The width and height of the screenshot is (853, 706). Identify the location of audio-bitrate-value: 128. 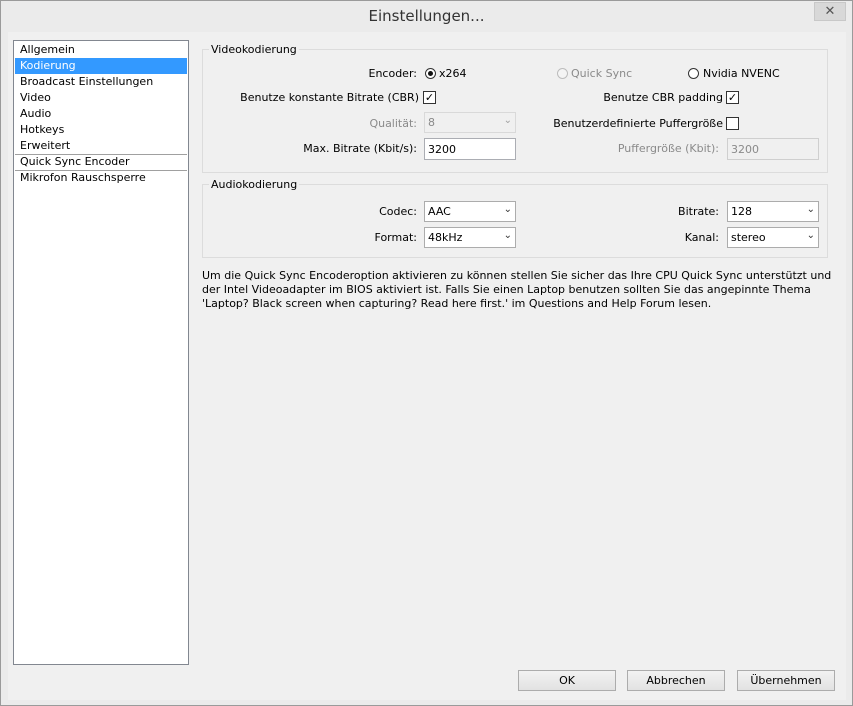
(741, 211).